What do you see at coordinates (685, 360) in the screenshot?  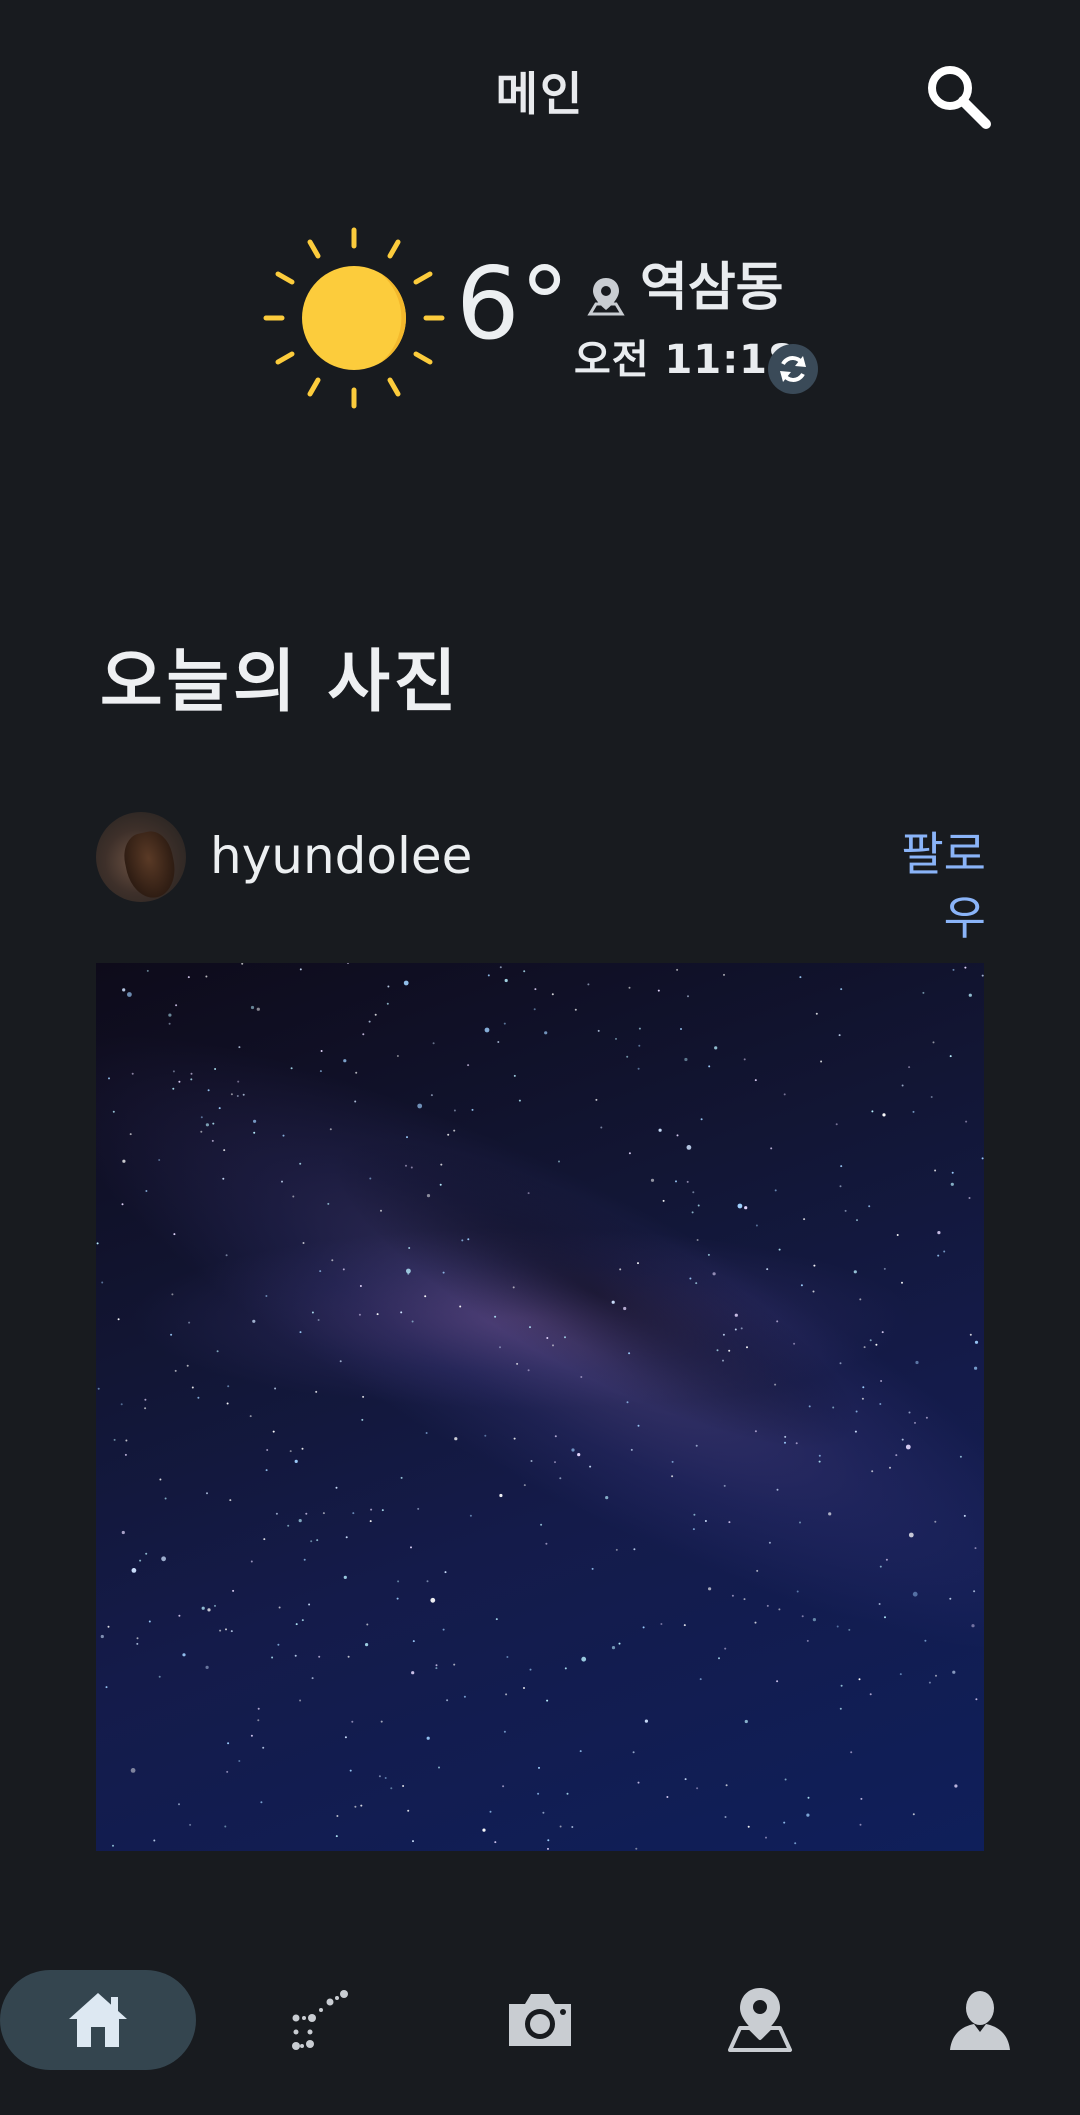 I see `current-time: 오전 11:18` at bounding box center [685, 360].